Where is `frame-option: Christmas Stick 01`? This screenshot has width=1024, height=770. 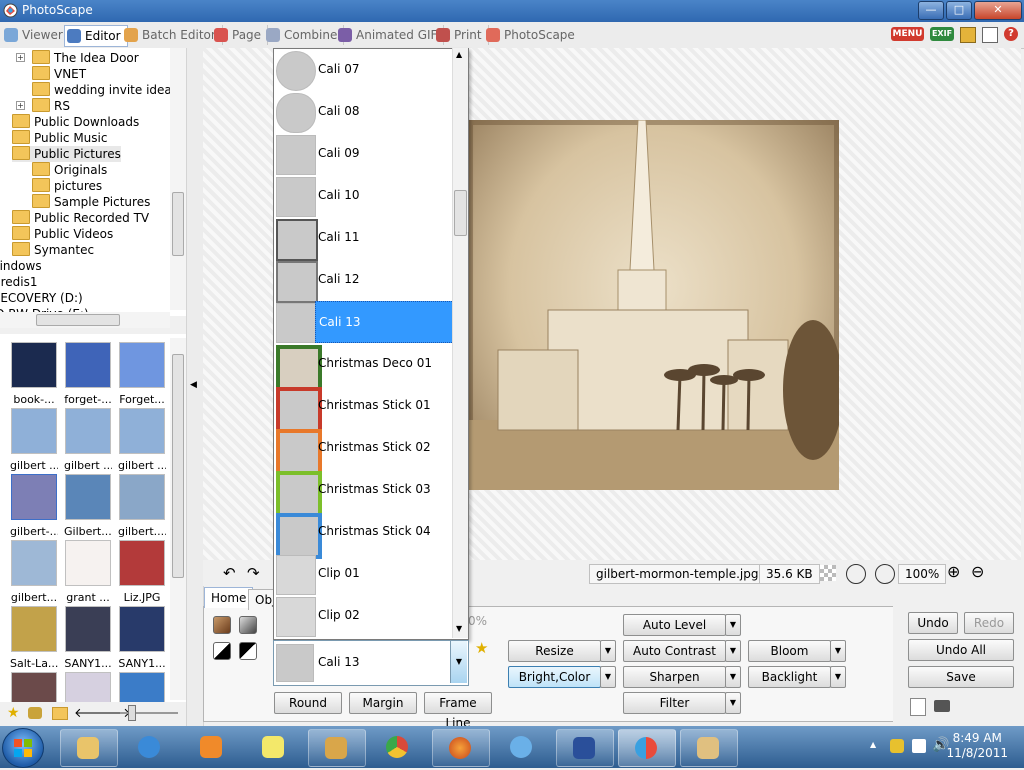 frame-option: Christmas Stick 01 is located at coordinates (363, 409).